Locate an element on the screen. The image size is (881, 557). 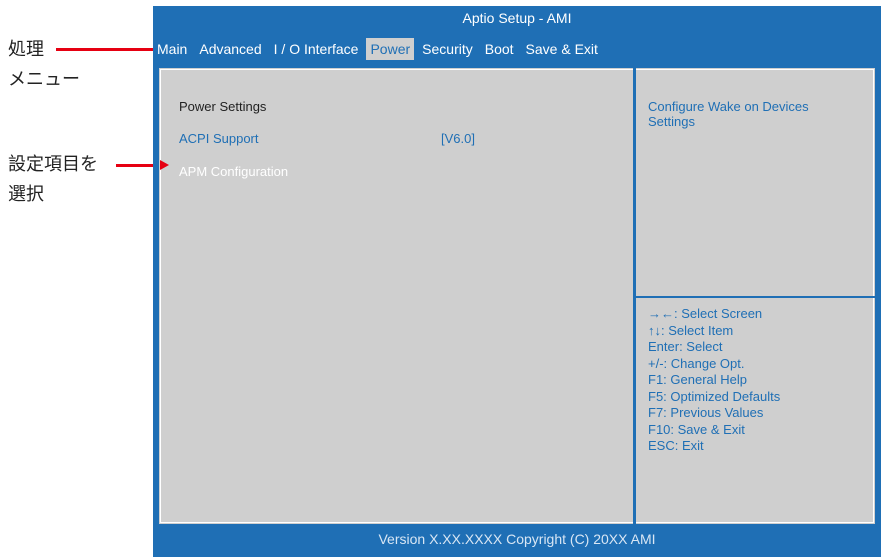
menu-security: Security is located at coordinates (447, 49).